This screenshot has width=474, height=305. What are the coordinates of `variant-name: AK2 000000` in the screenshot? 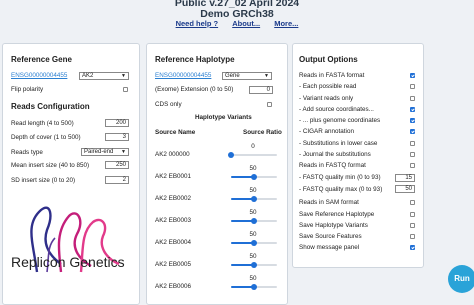 It's located at (172, 154).